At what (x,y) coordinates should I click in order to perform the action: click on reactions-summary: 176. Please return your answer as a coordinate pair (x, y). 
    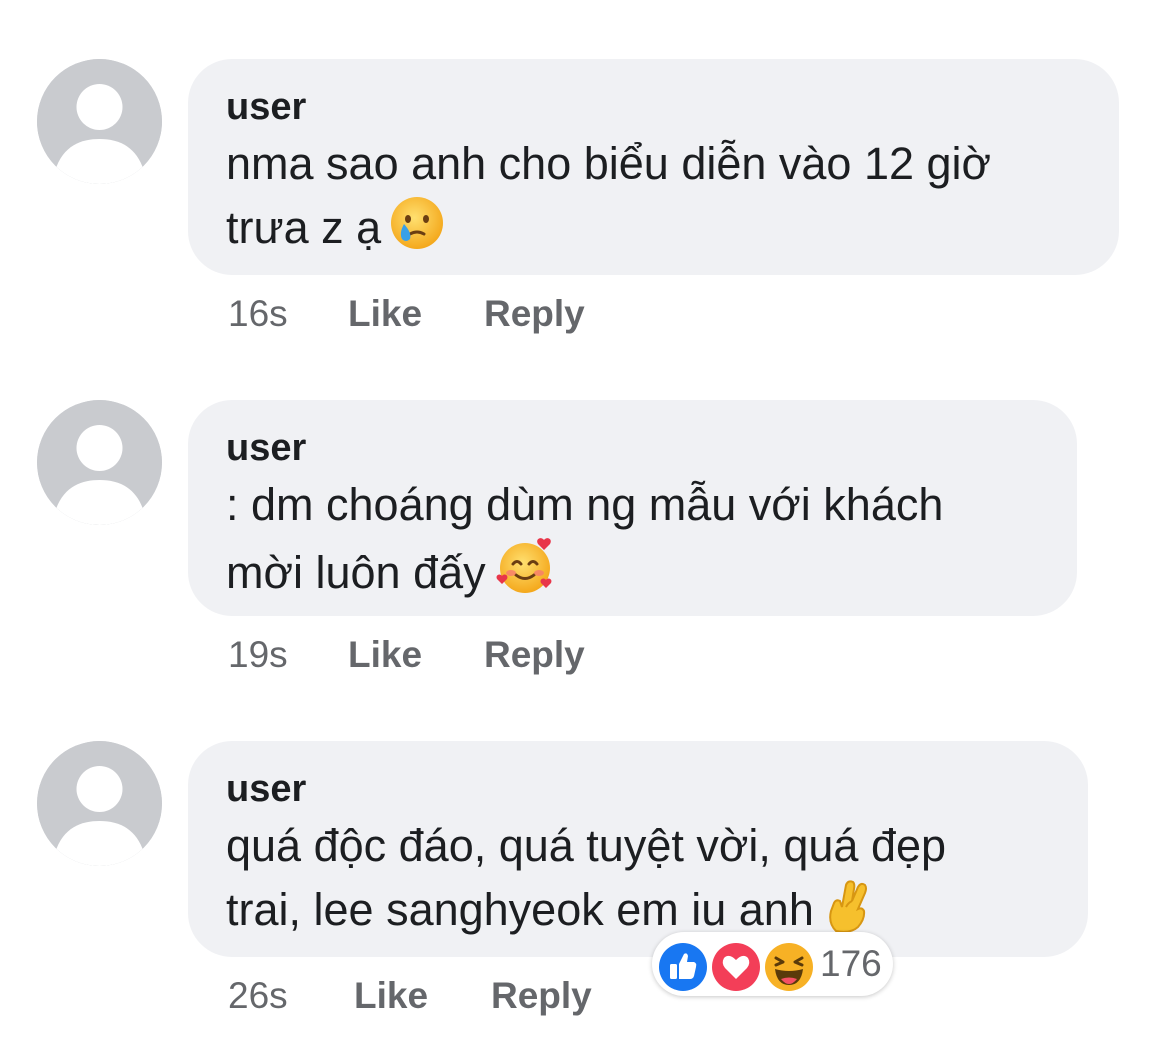
    Looking at the image, I should click on (772, 964).